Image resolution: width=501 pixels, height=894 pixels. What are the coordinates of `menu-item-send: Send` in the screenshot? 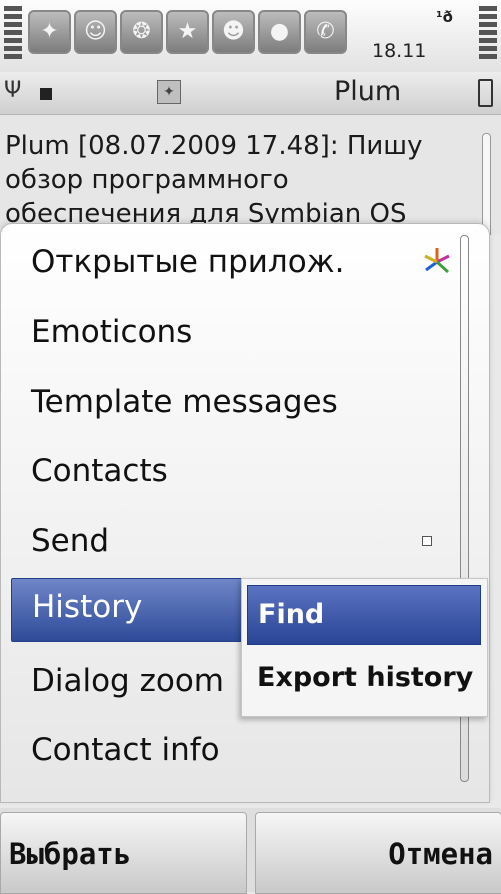 It's located at (238, 544).